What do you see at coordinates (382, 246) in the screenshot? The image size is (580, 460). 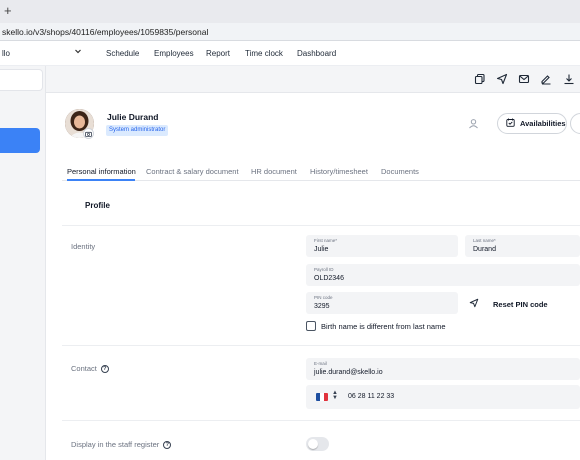 I see `first-name-field: First name* Julie` at bounding box center [382, 246].